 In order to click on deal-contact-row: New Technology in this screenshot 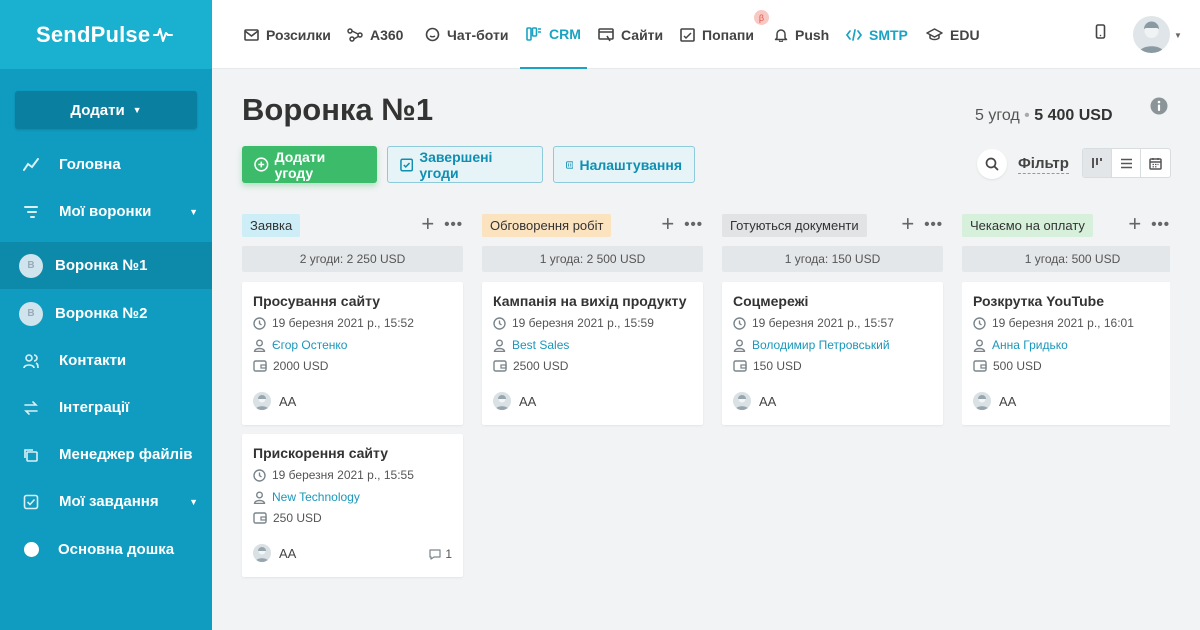, I will do `click(306, 497)`.